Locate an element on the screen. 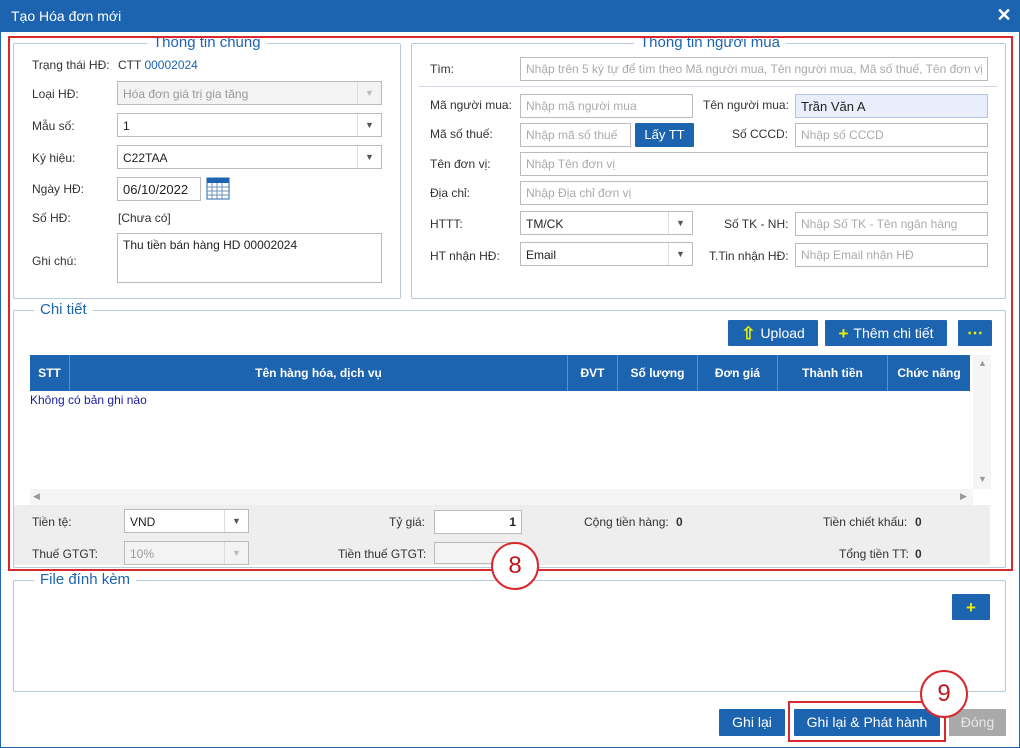 This screenshot has width=1020, height=748. save-button: Ghi lại is located at coordinates (752, 722).